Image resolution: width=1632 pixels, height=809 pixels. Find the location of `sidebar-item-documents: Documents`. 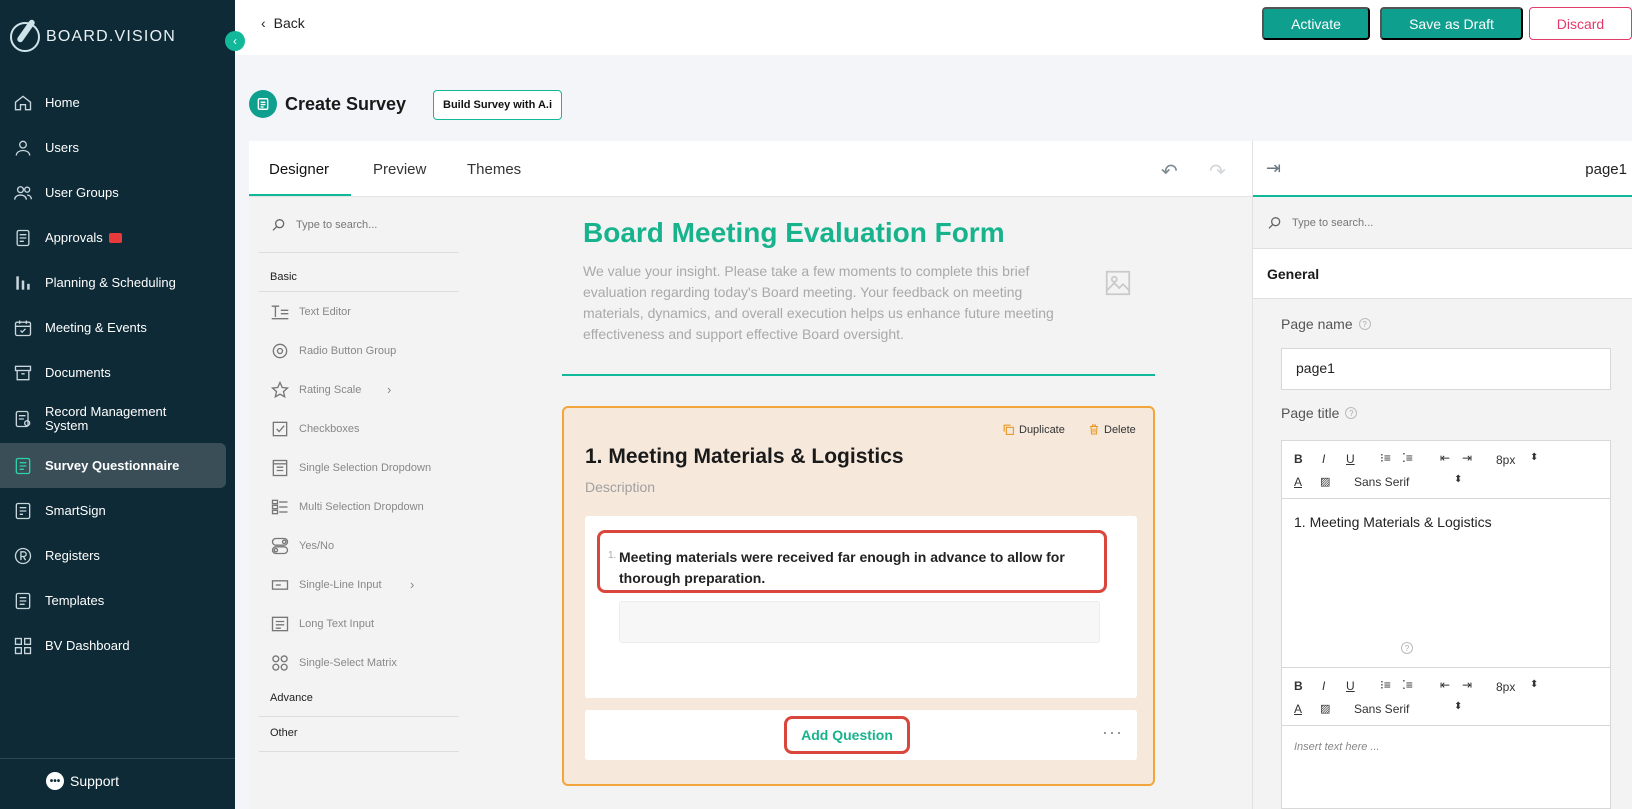

sidebar-item-documents: Documents is located at coordinates (117, 372).